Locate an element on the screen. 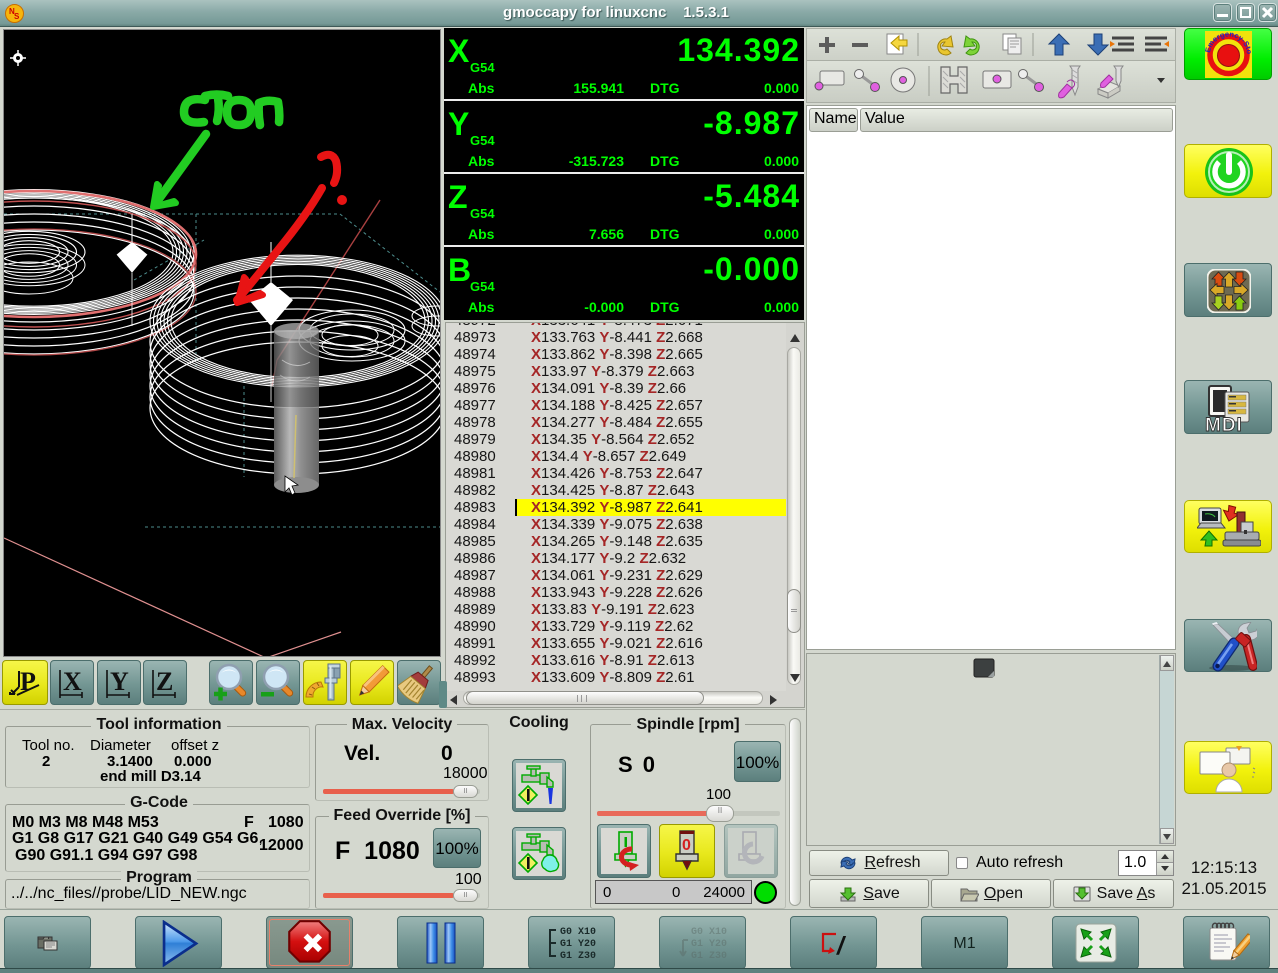 This screenshot has height=973, width=1278. svg-text: X is located at coordinates (72, 681).